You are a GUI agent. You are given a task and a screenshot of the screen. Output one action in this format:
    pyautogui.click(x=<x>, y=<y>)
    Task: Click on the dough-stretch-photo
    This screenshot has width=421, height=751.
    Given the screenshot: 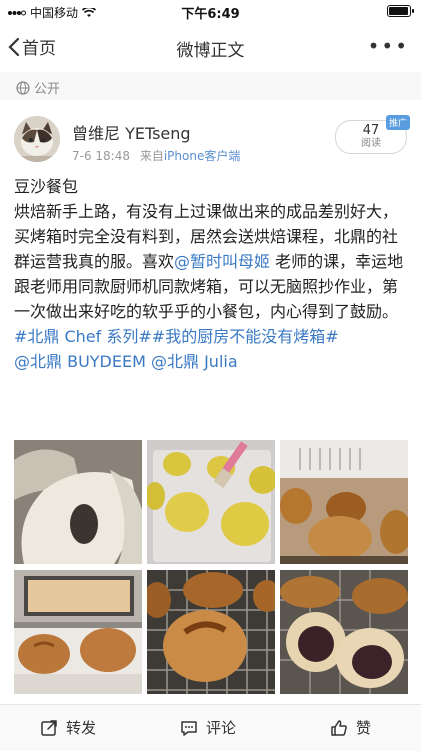 What is the action you would take?
    pyautogui.click(x=78, y=502)
    